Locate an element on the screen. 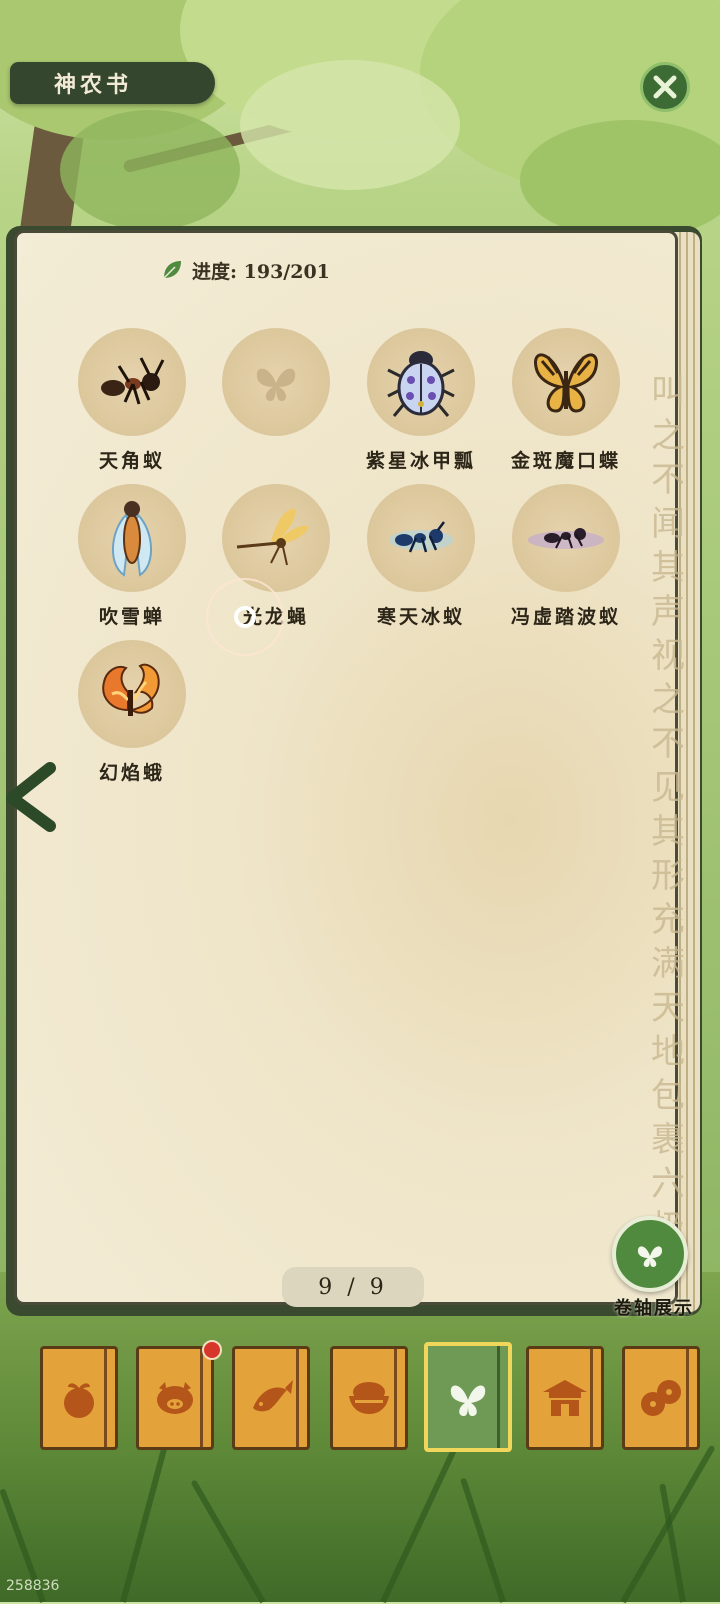 Image resolution: width=720 pixels, height=1604 pixels. tap-indicator is located at coordinates (245, 617).